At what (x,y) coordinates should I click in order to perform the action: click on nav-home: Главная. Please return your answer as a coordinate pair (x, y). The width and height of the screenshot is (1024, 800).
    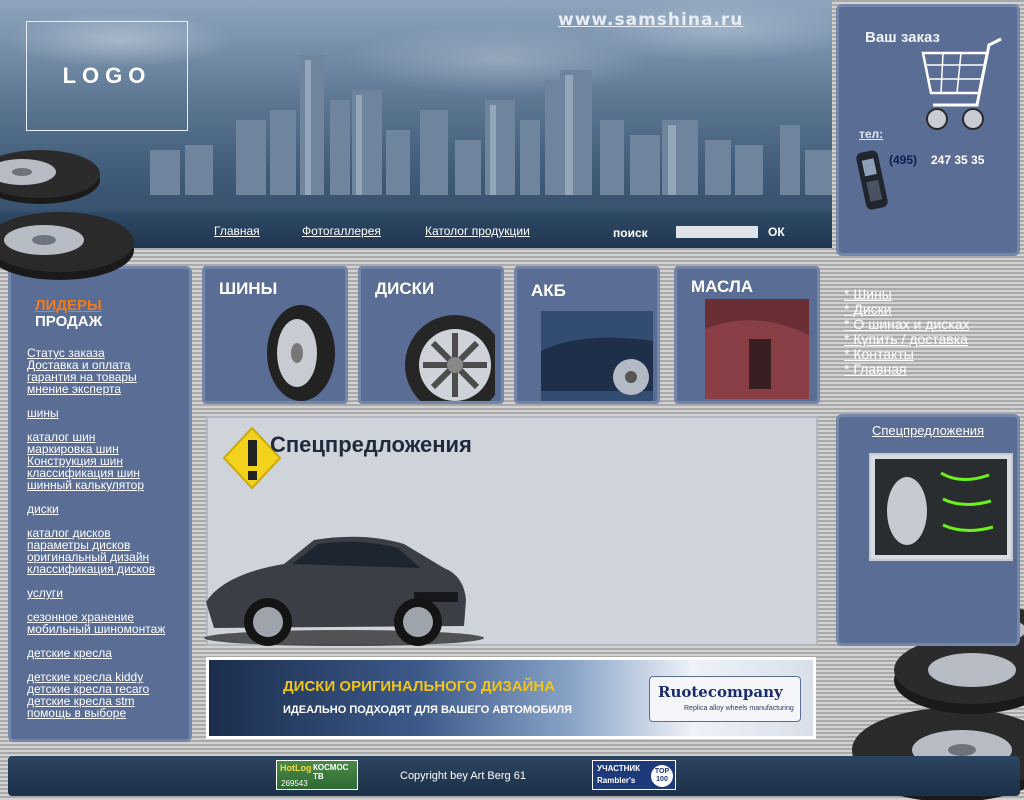
    Looking at the image, I should click on (237, 231).